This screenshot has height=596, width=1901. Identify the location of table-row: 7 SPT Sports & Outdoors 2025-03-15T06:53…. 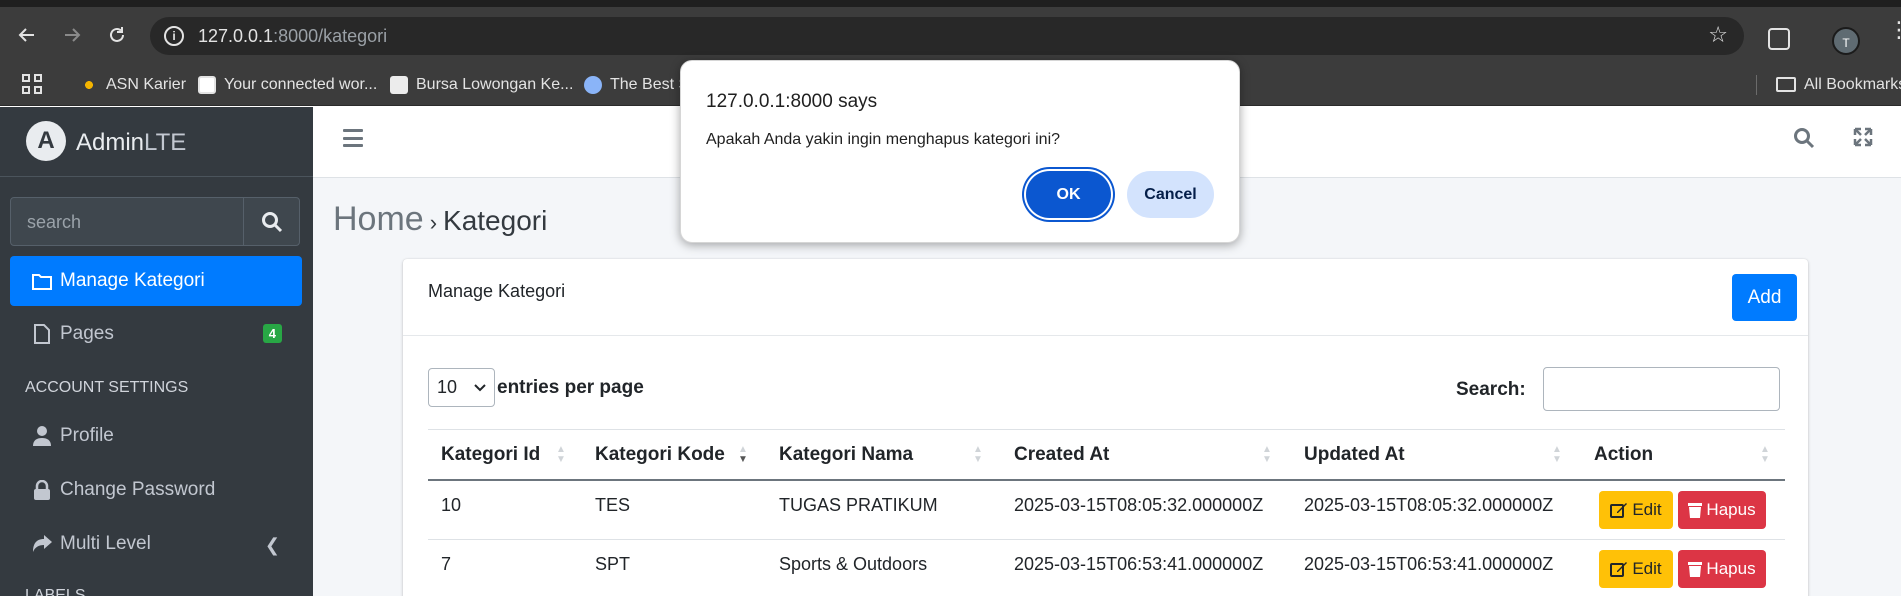
(1106, 568).